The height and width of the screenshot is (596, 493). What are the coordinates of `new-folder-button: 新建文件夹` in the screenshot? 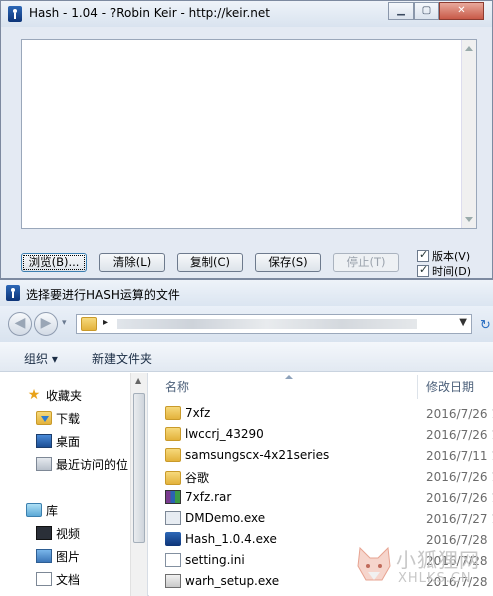 It's located at (122, 358).